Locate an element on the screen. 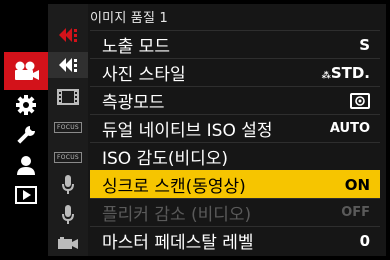 The image size is (390, 260). row-label: 플리커 감소 (비디오) is located at coordinates (177, 215).